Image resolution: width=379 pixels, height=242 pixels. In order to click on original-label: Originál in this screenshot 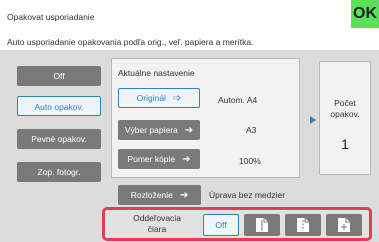, I will do `click(151, 98)`.